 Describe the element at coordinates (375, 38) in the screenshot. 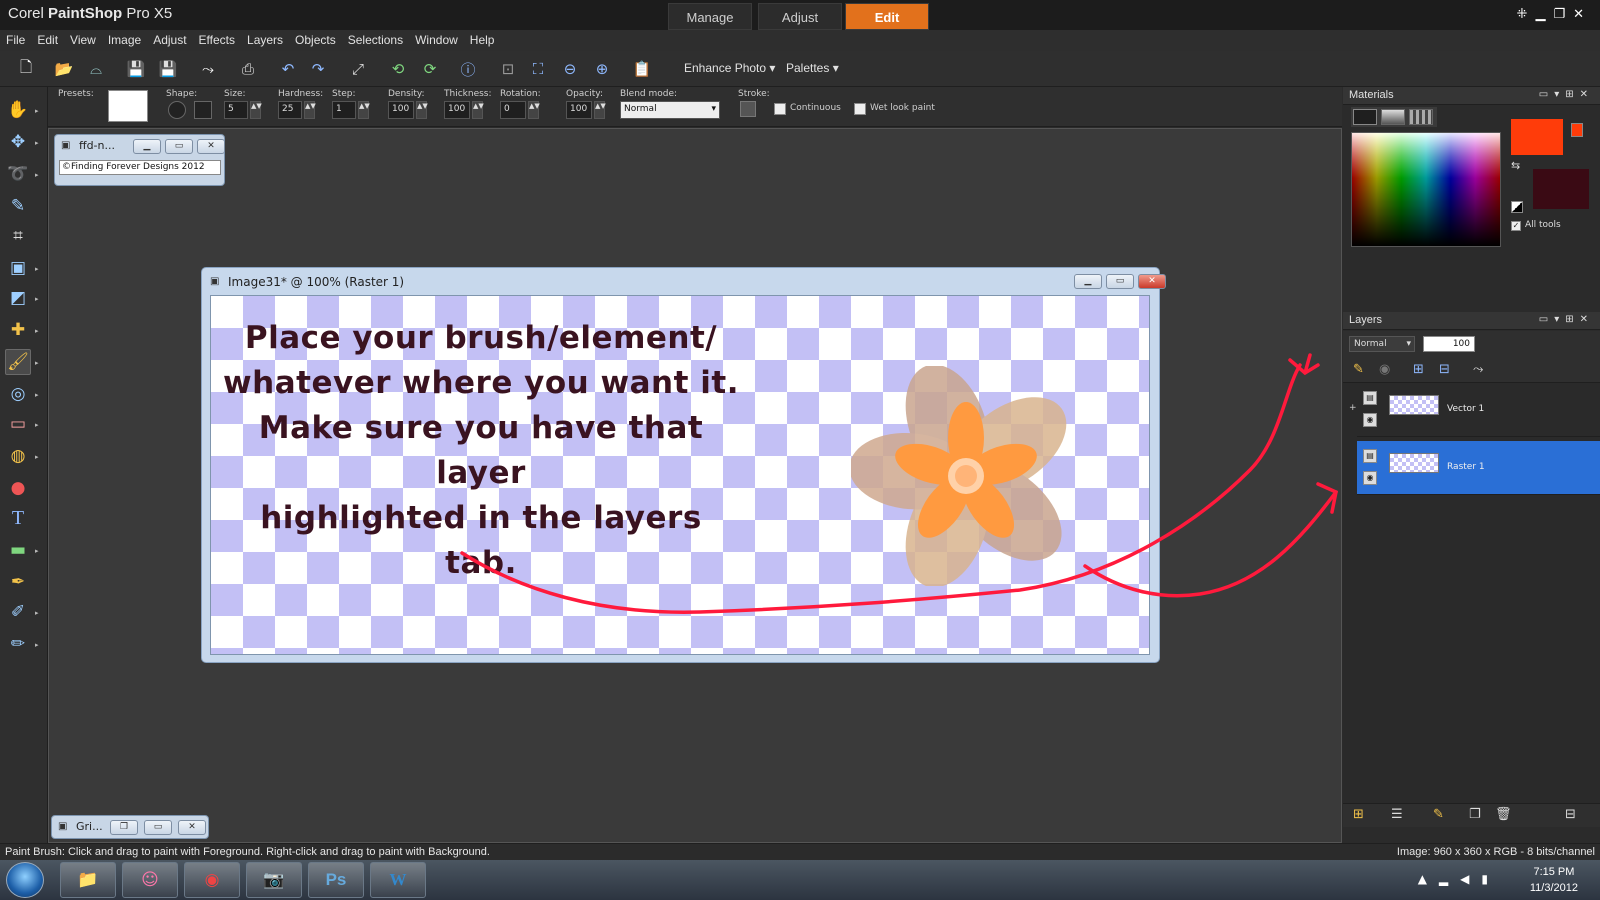

I see `menu-selections: Selections` at that location.